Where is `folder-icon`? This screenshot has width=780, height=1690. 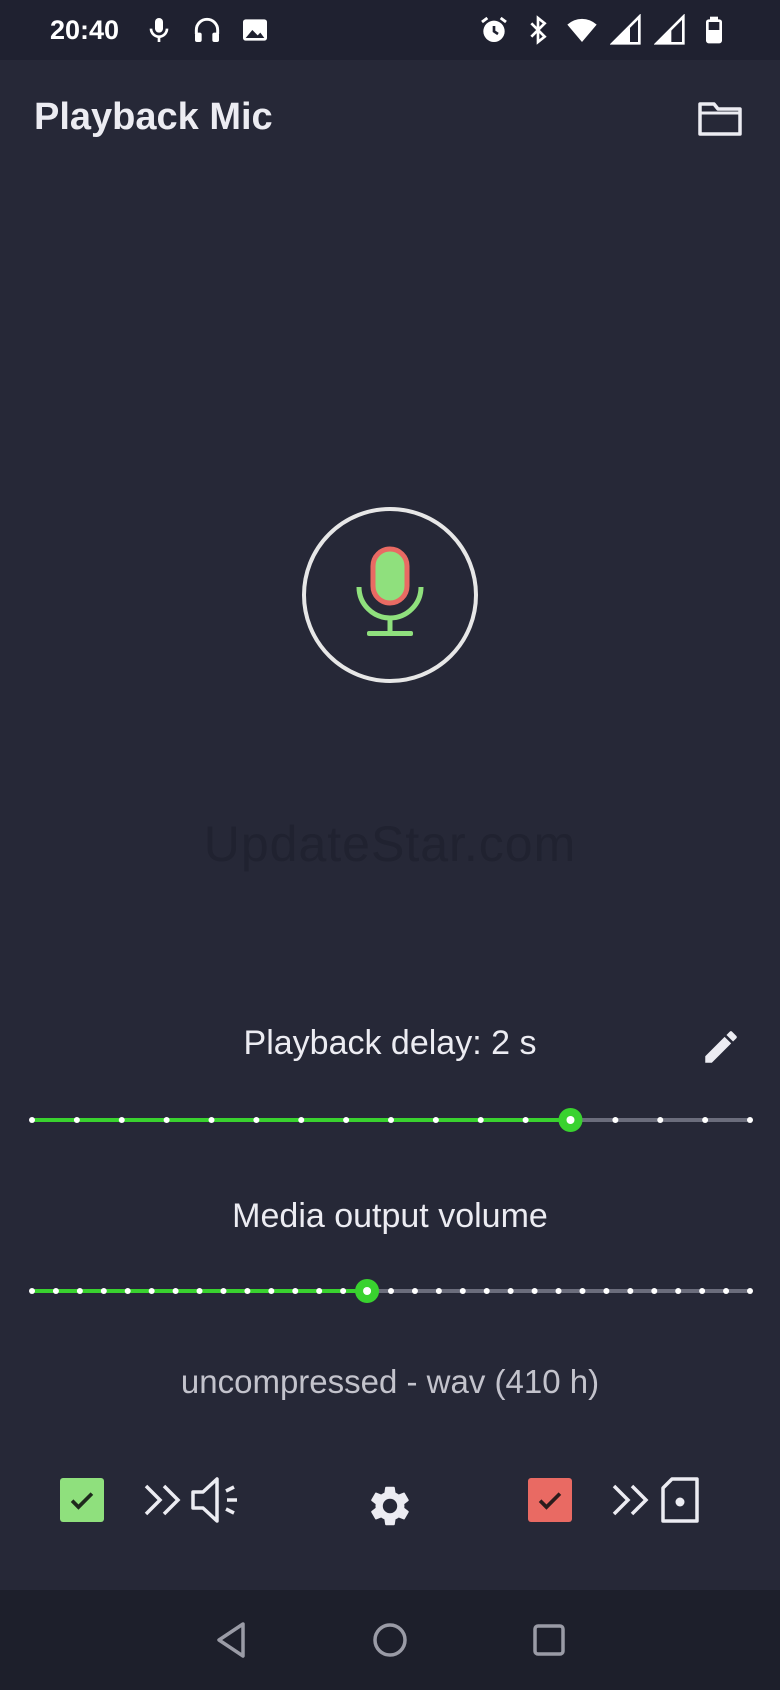
folder-icon is located at coordinates (720, 118).